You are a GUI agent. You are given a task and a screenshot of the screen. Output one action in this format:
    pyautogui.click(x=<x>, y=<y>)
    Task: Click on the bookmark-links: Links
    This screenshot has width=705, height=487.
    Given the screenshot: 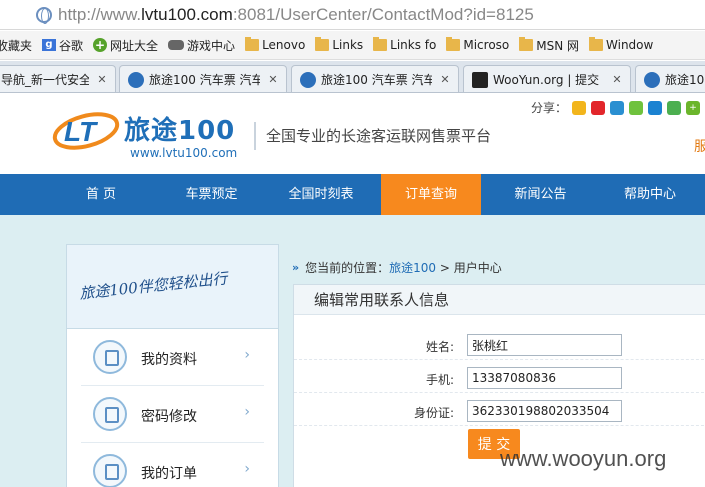 What is the action you would take?
    pyautogui.click(x=339, y=44)
    